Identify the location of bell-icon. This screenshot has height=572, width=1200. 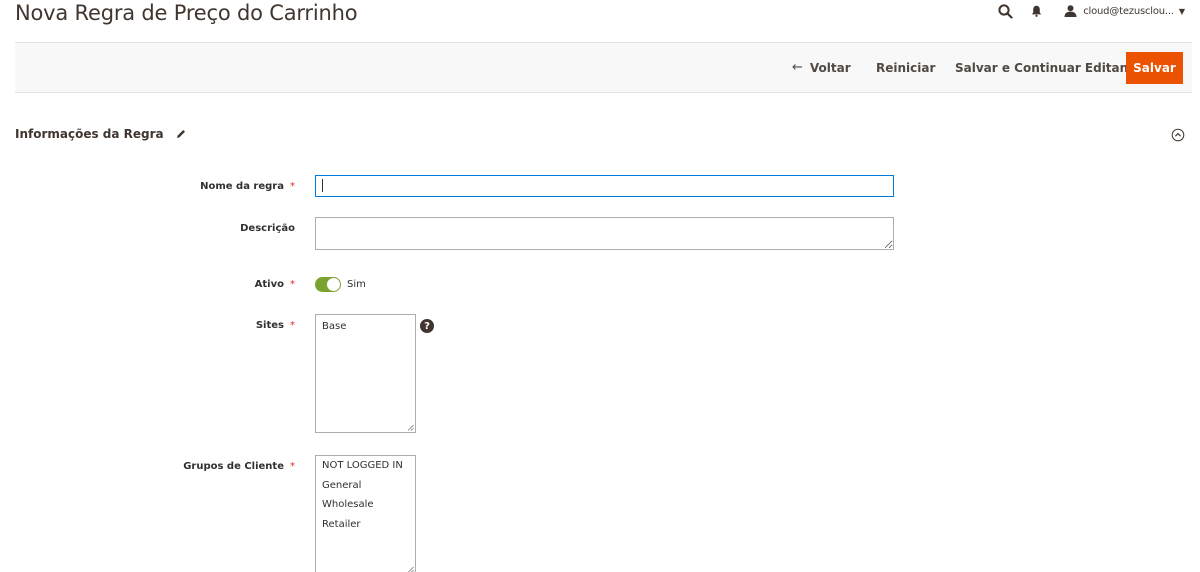
(1036, 11).